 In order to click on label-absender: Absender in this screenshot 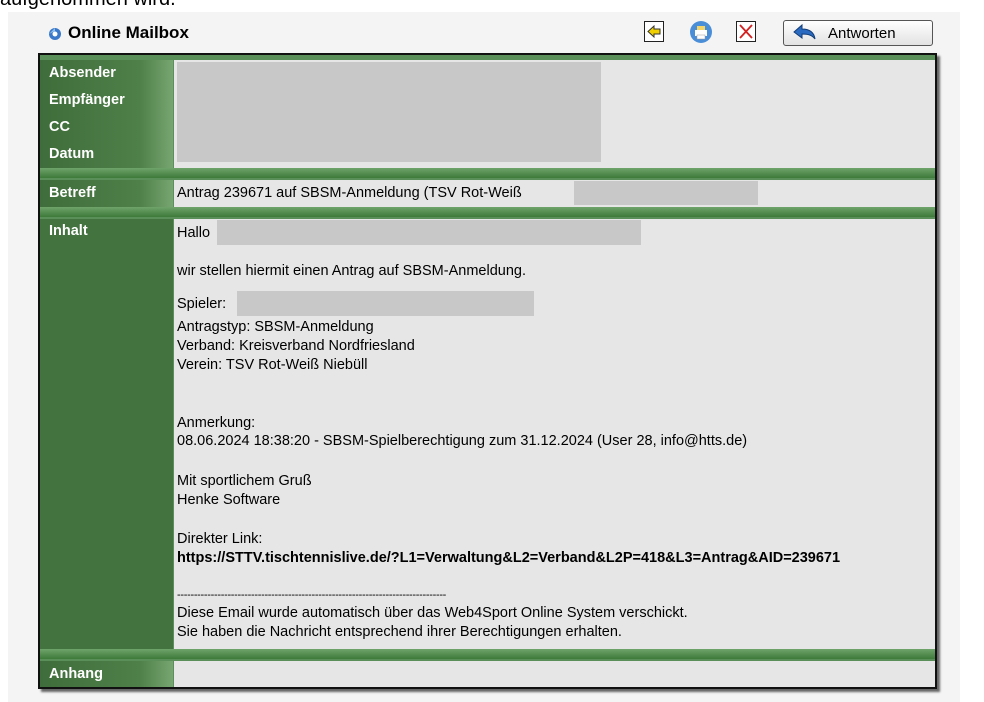, I will do `click(106, 73)`.